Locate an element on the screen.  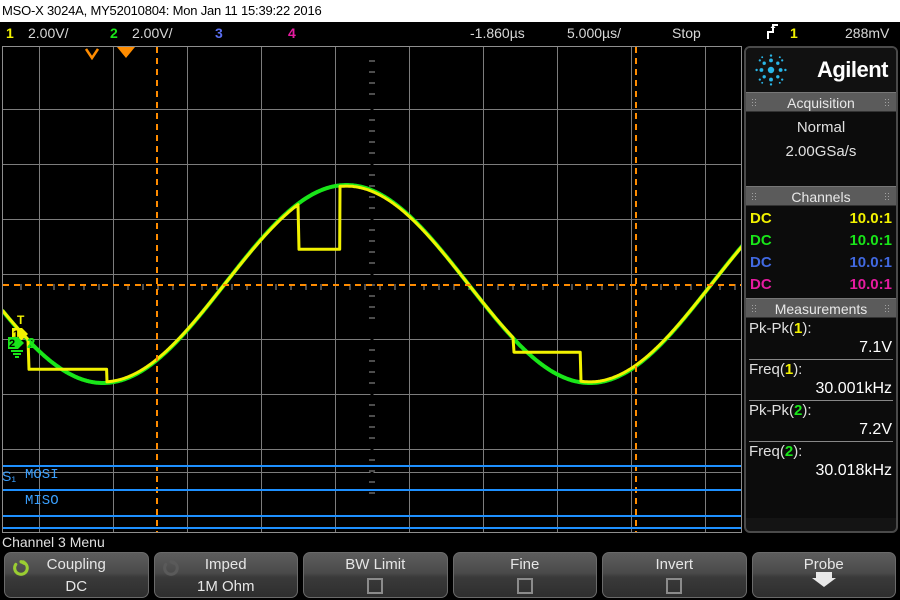
status-ch1-number: 1 is located at coordinates (10, 33).